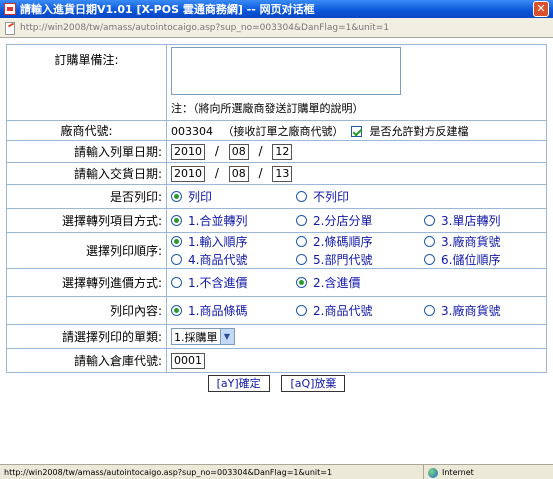 Image resolution: width=553 pixels, height=479 pixels. I want to click on order-department-option: 5.部門代號, so click(360, 259).